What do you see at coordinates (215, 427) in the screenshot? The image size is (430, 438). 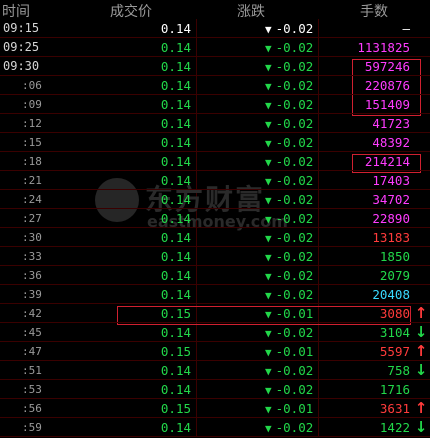 I see `tick-row: :59 0.14 ▼ -0.02 1422 ↓` at bounding box center [215, 427].